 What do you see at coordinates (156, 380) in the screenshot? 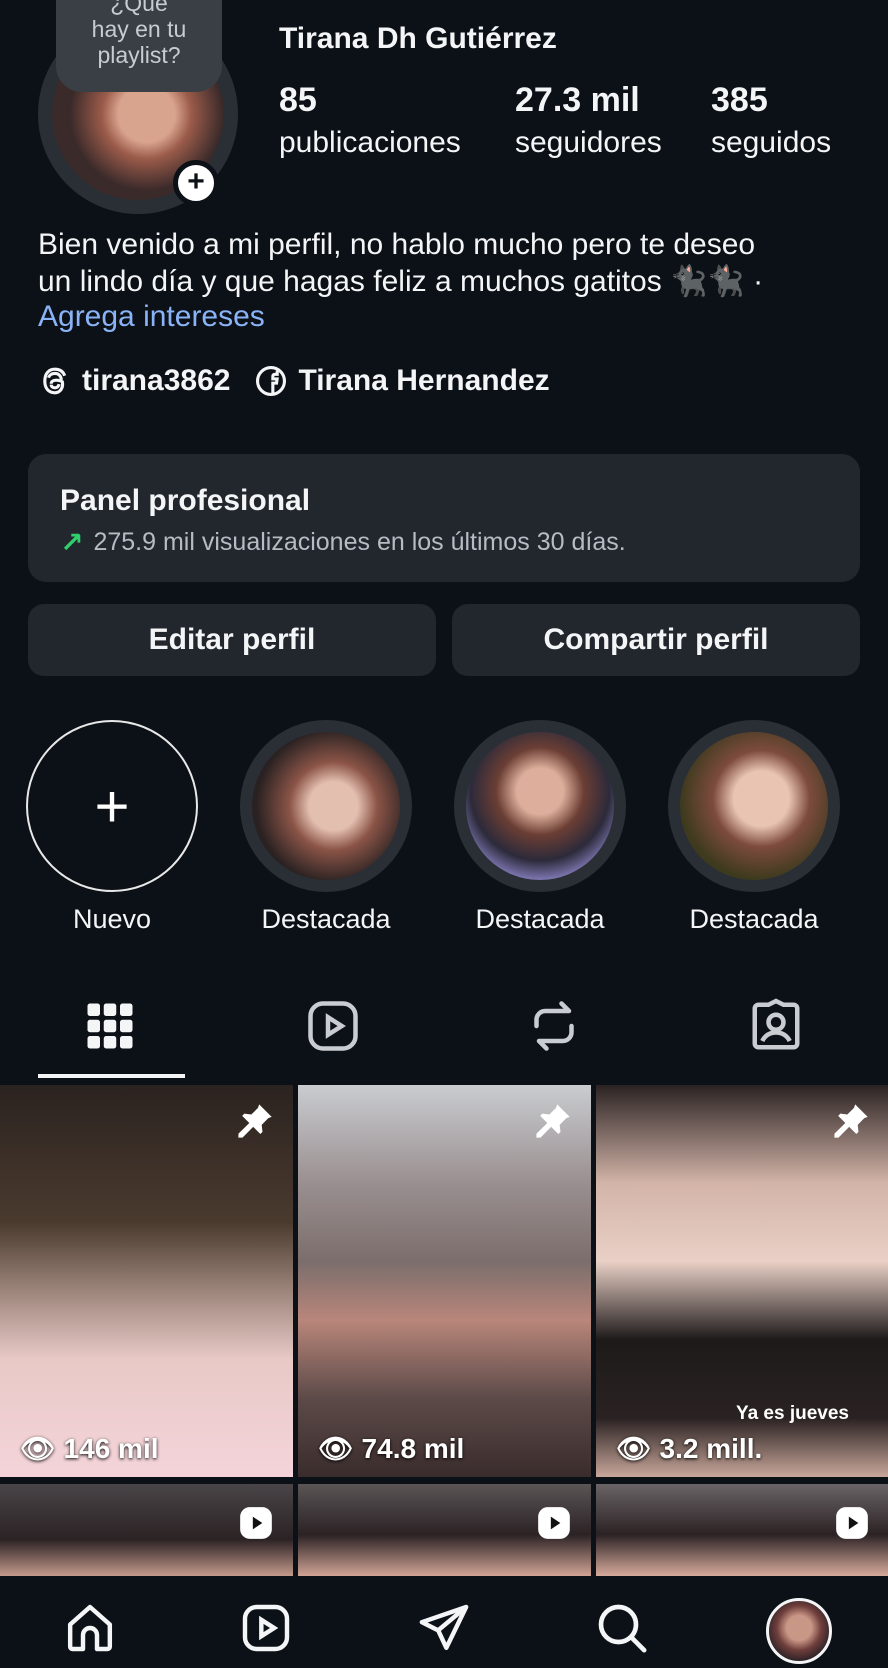
I see `threads-handle: tirana3862` at bounding box center [156, 380].